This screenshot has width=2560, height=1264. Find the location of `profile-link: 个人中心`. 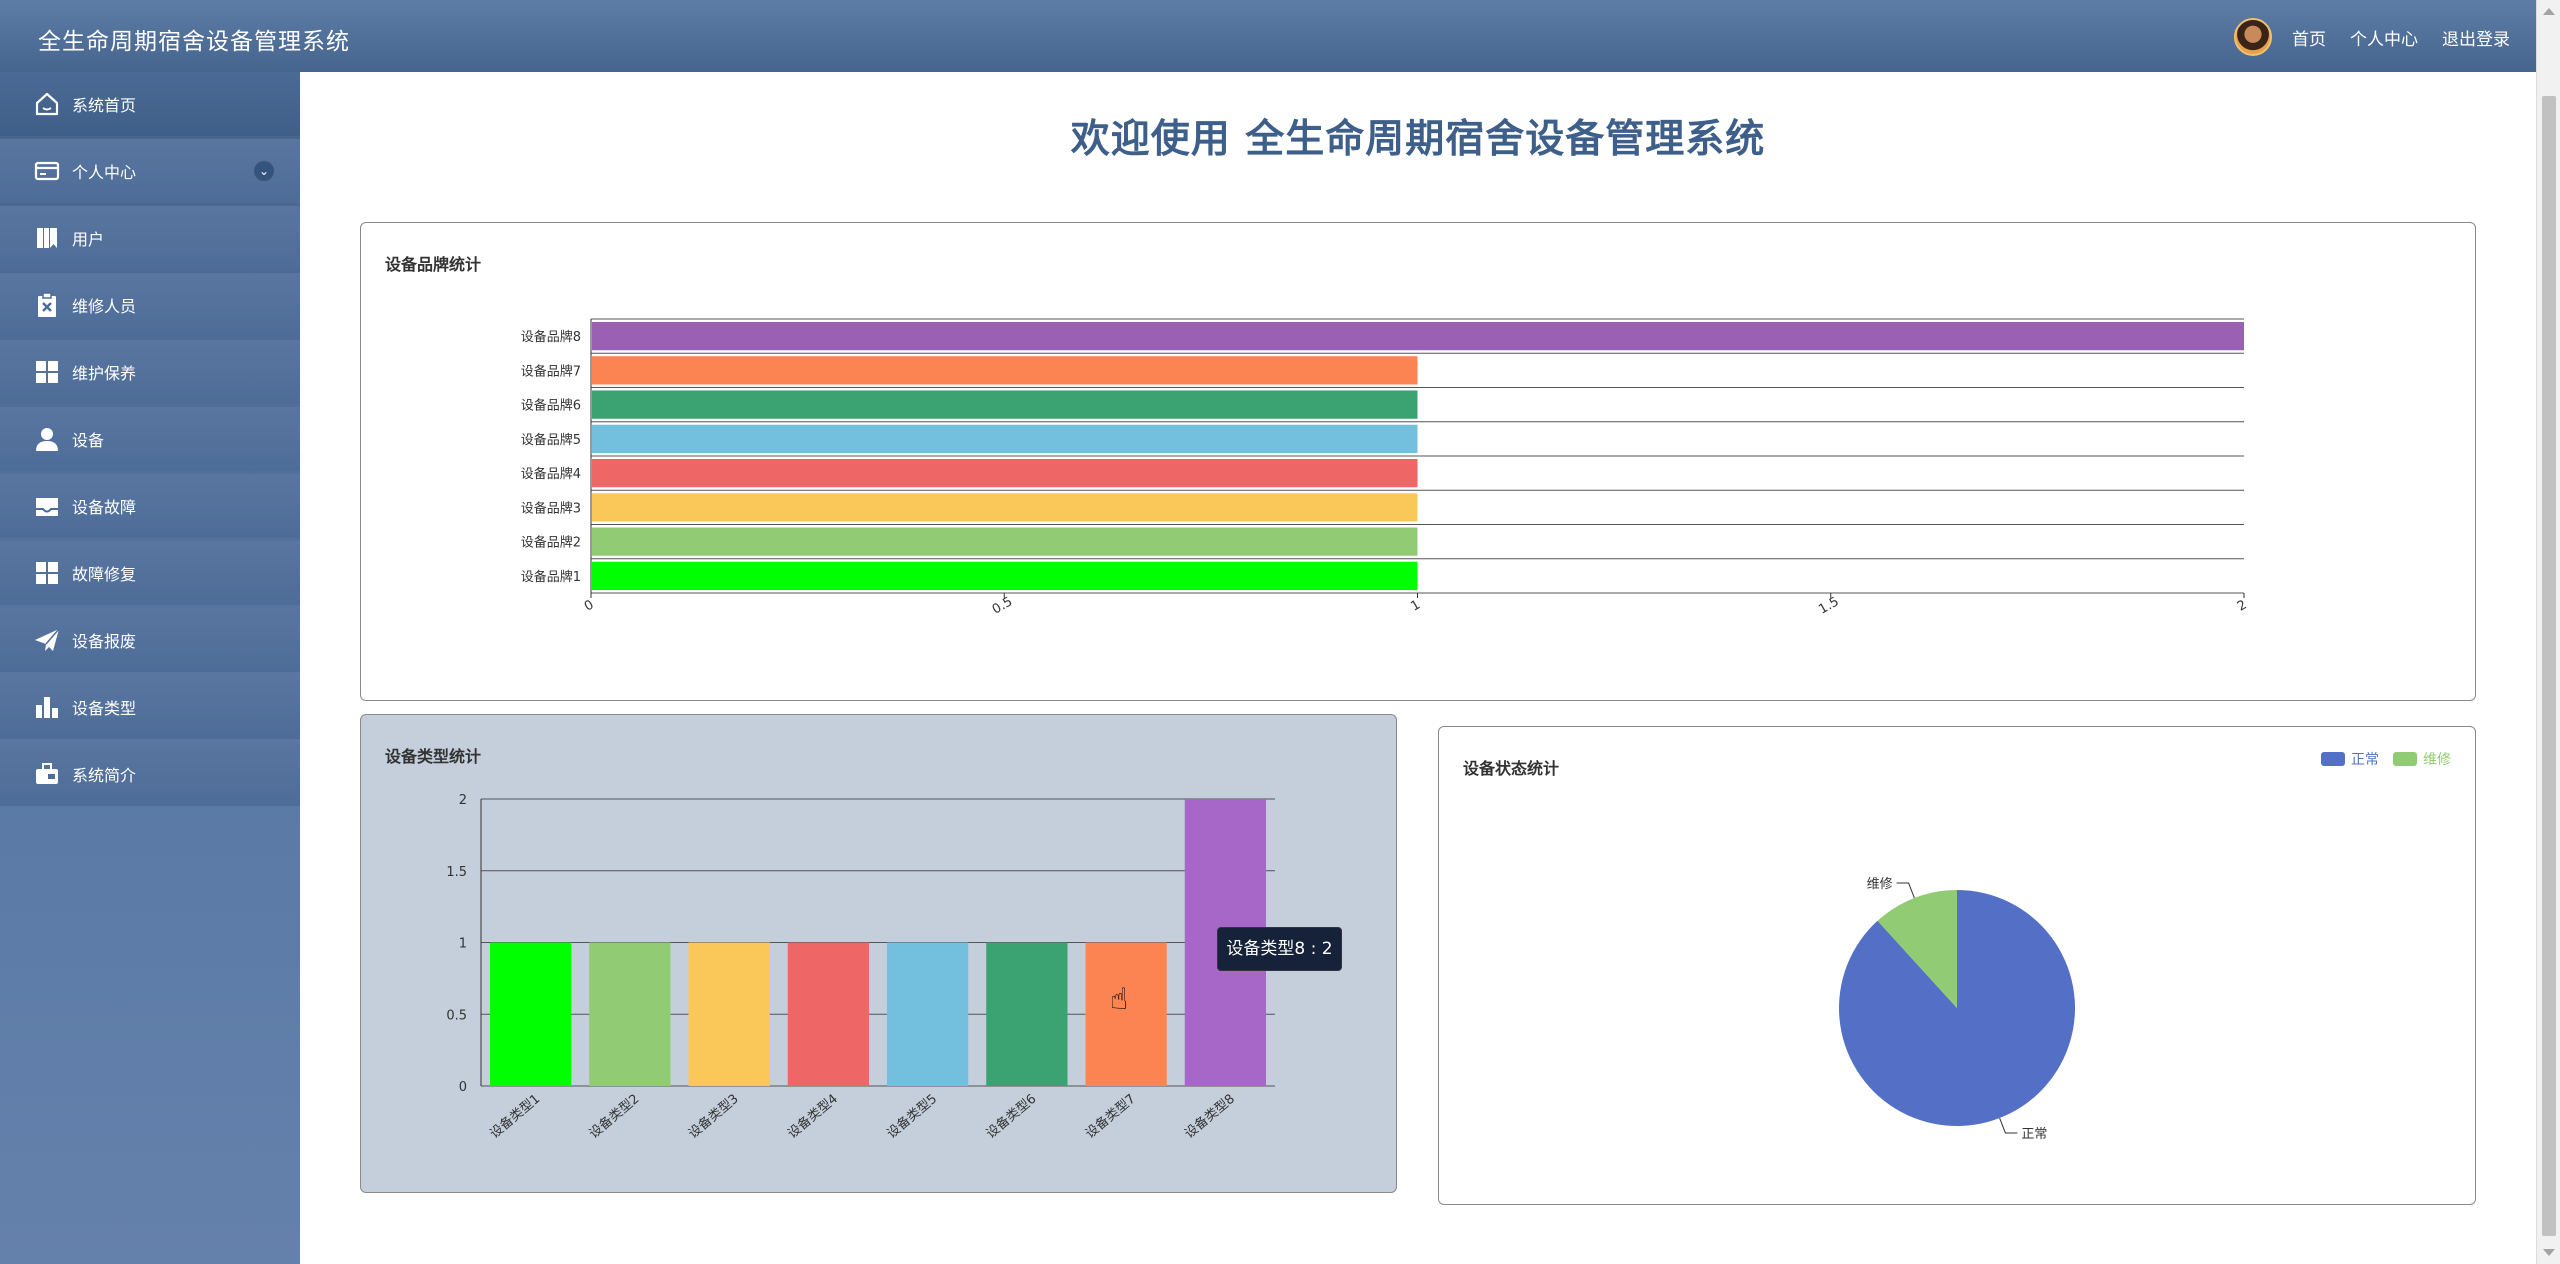

profile-link: 个人中心 is located at coordinates (2384, 37).